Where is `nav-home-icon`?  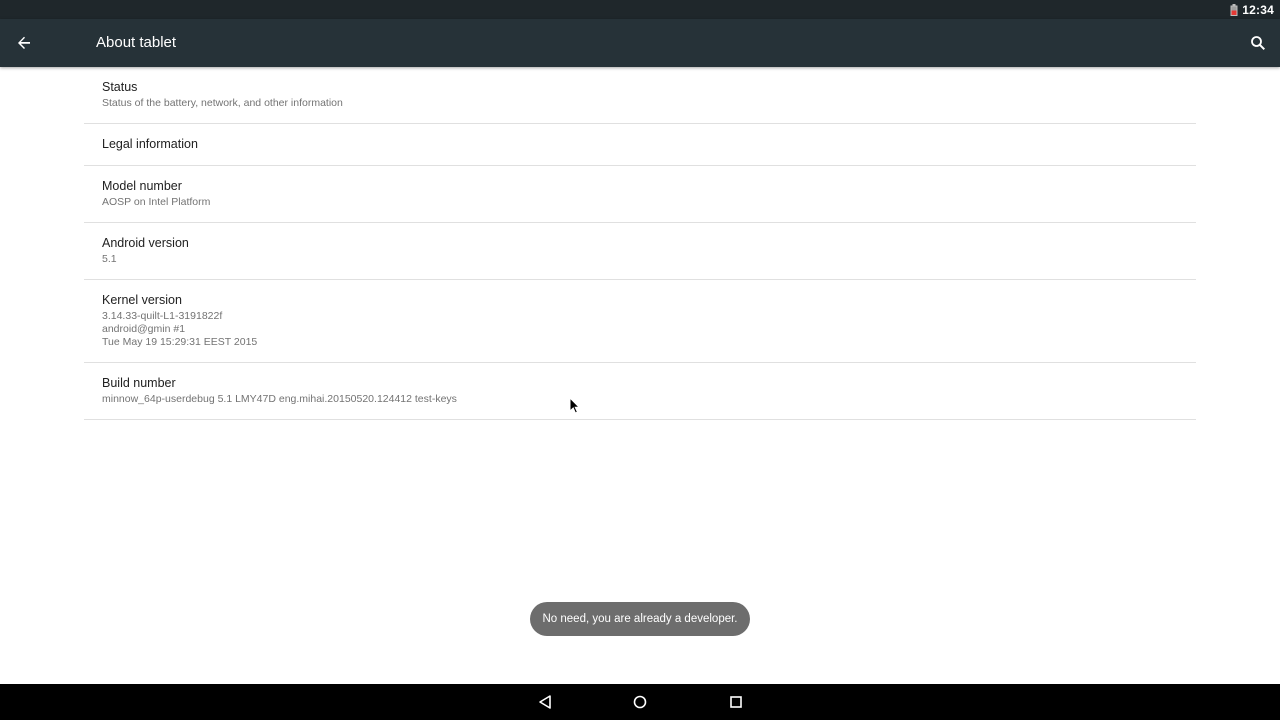 nav-home-icon is located at coordinates (640, 702).